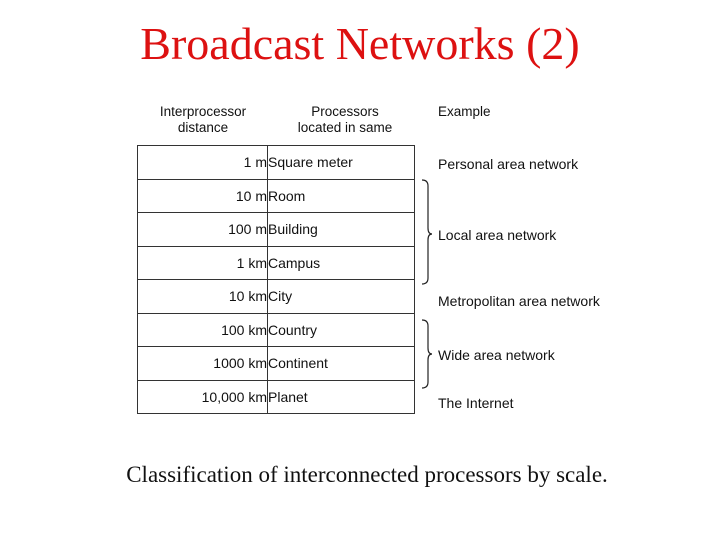 This screenshot has height=540, width=720. I want to click on table-row: 1 km Campus, so click(276, 262).